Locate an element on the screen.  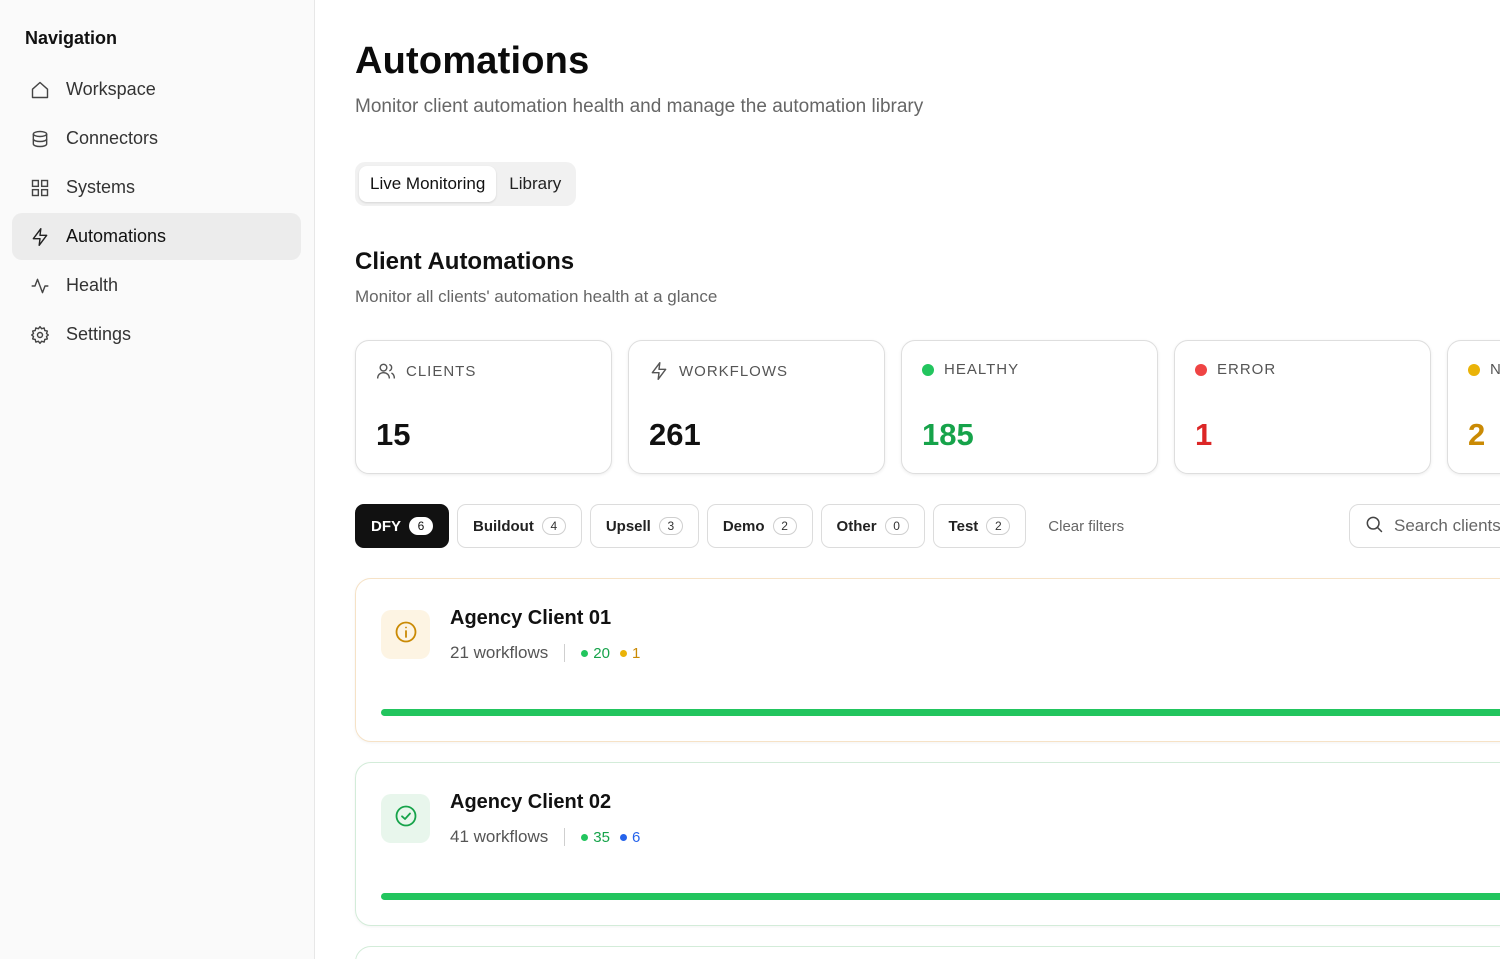
chip-count: 6 is located at coordinates (421, 526).